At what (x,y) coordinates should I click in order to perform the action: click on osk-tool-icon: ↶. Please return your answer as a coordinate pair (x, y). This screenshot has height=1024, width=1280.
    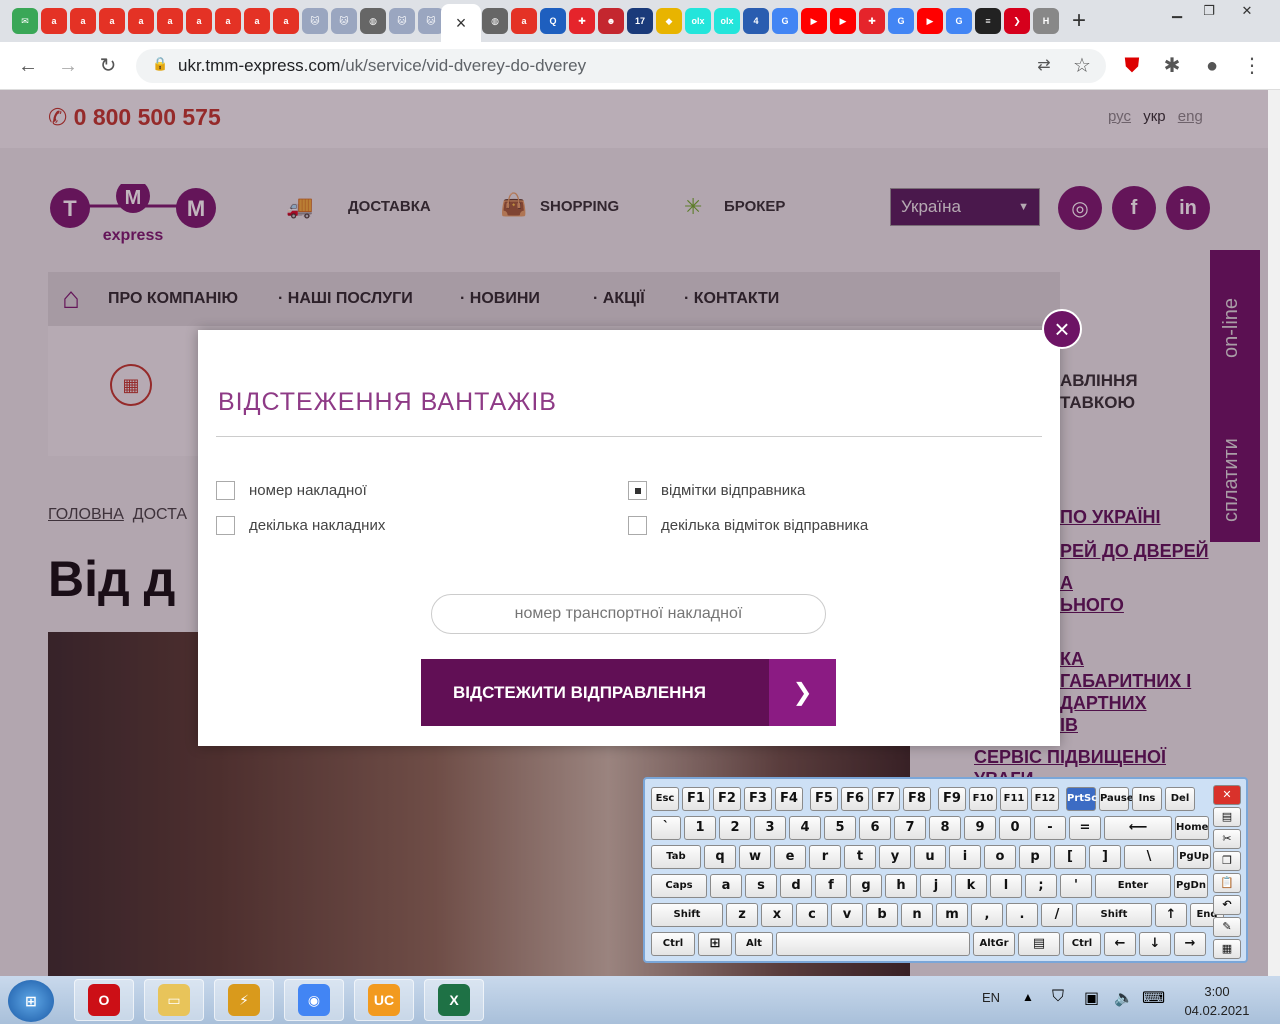
    Looking at the image, I should click on (1227, 905).